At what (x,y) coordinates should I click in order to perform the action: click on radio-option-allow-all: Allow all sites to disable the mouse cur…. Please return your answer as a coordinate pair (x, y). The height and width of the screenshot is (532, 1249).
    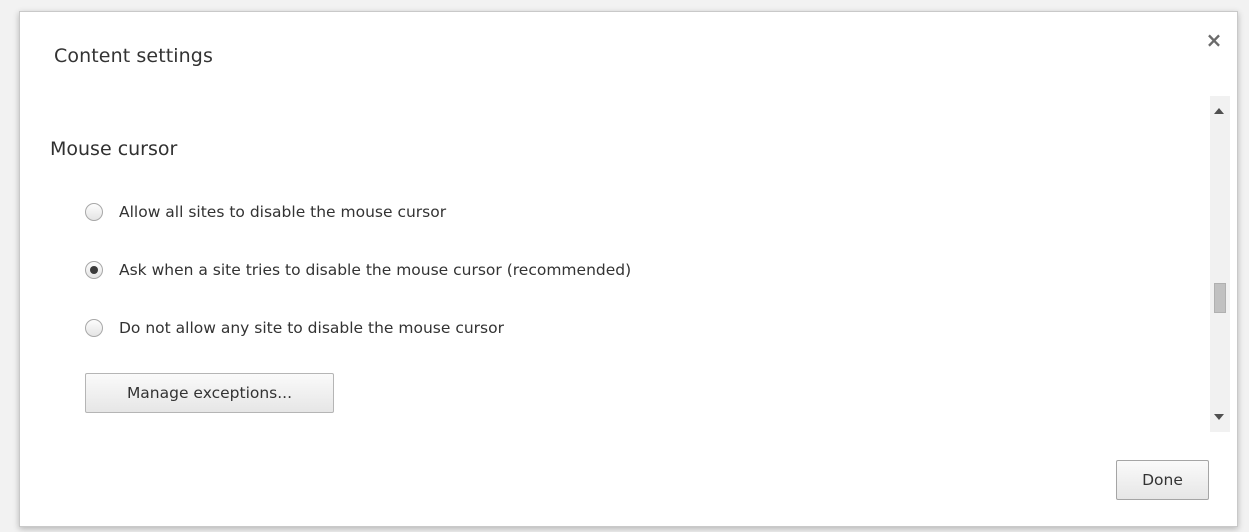
    Looking at the image, I should click on (265, 212).